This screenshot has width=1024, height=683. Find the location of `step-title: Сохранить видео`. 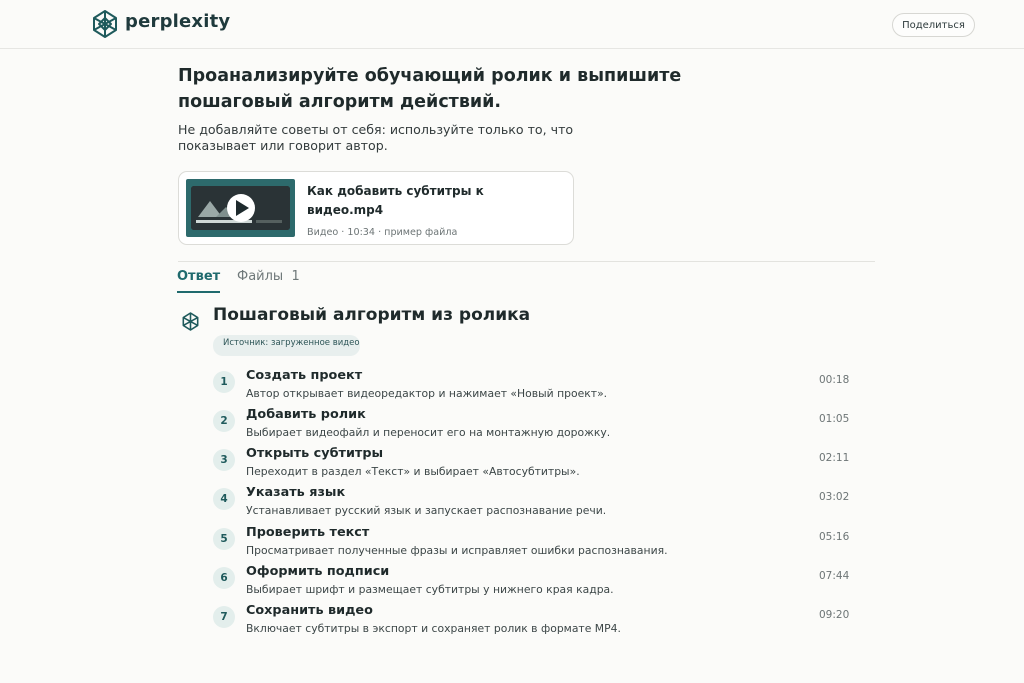

step-title: Сохранить видео is located at coordinates (309, 610).